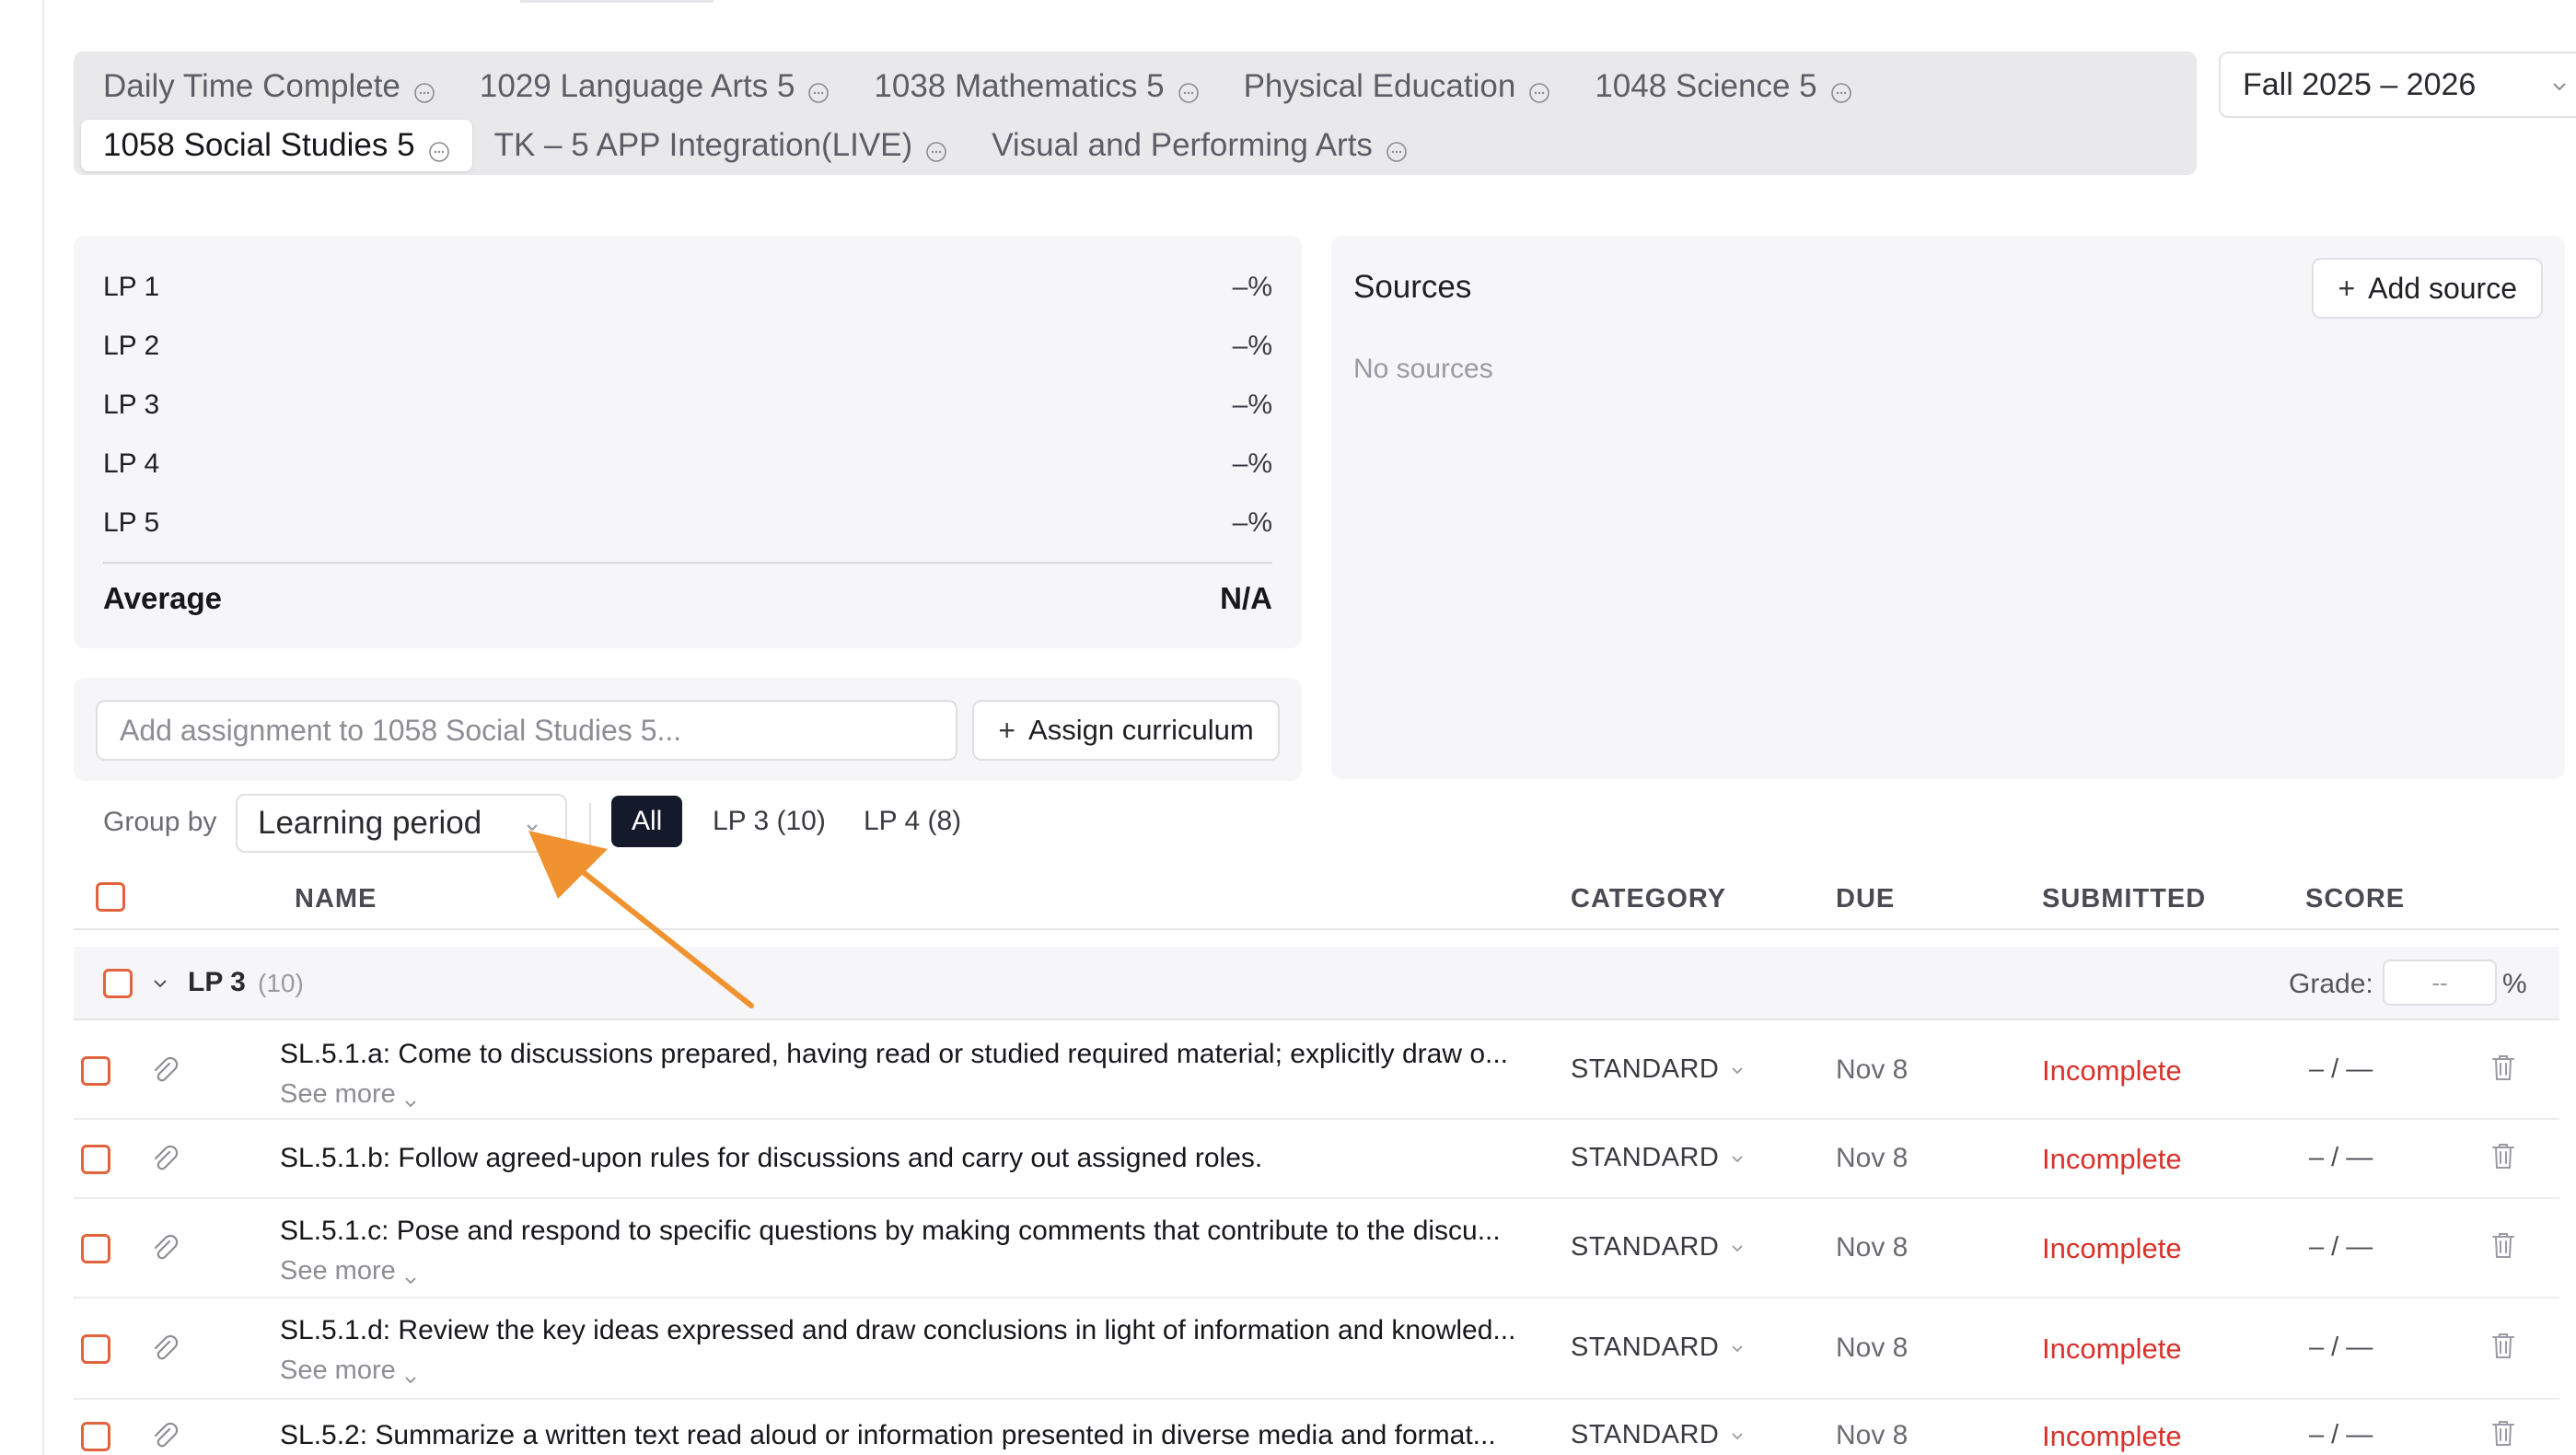  What do you see at coordinates (370, 823) in the screenshot?
I see `groupby-select-value: Learning period` at bounding box center [370, 823].